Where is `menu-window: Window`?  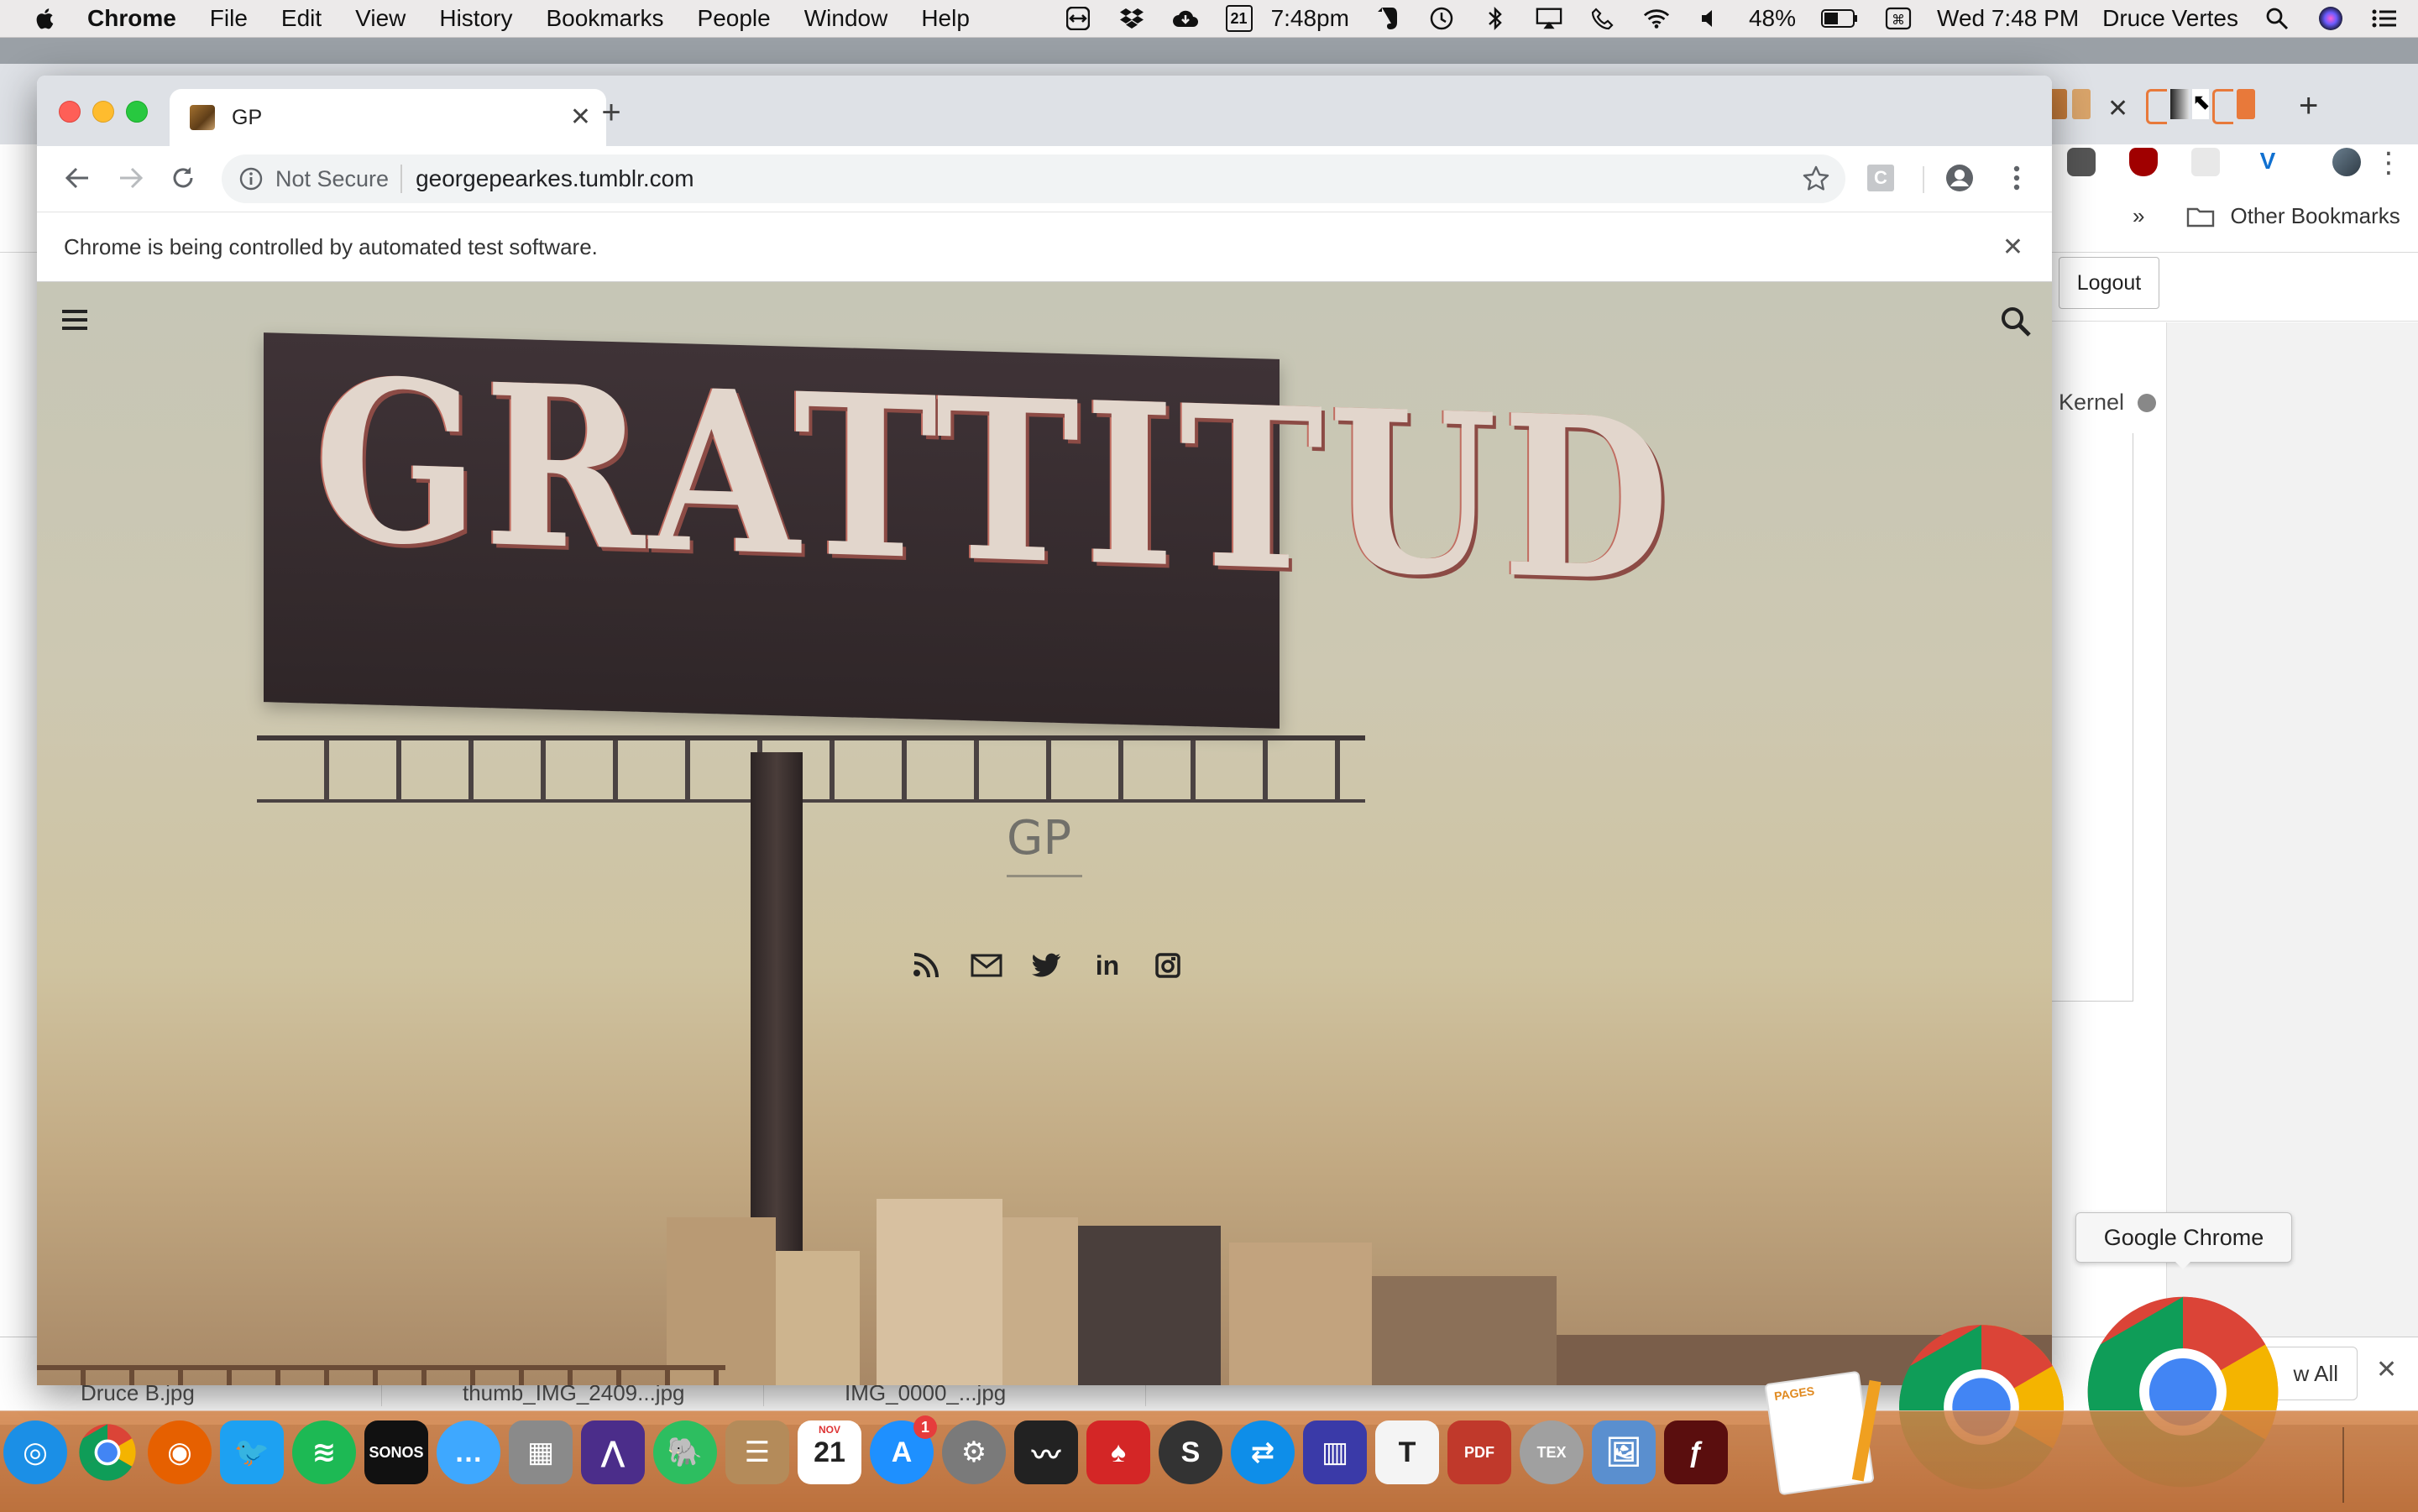
menu-window: Window is located at coordinates (846, 18).